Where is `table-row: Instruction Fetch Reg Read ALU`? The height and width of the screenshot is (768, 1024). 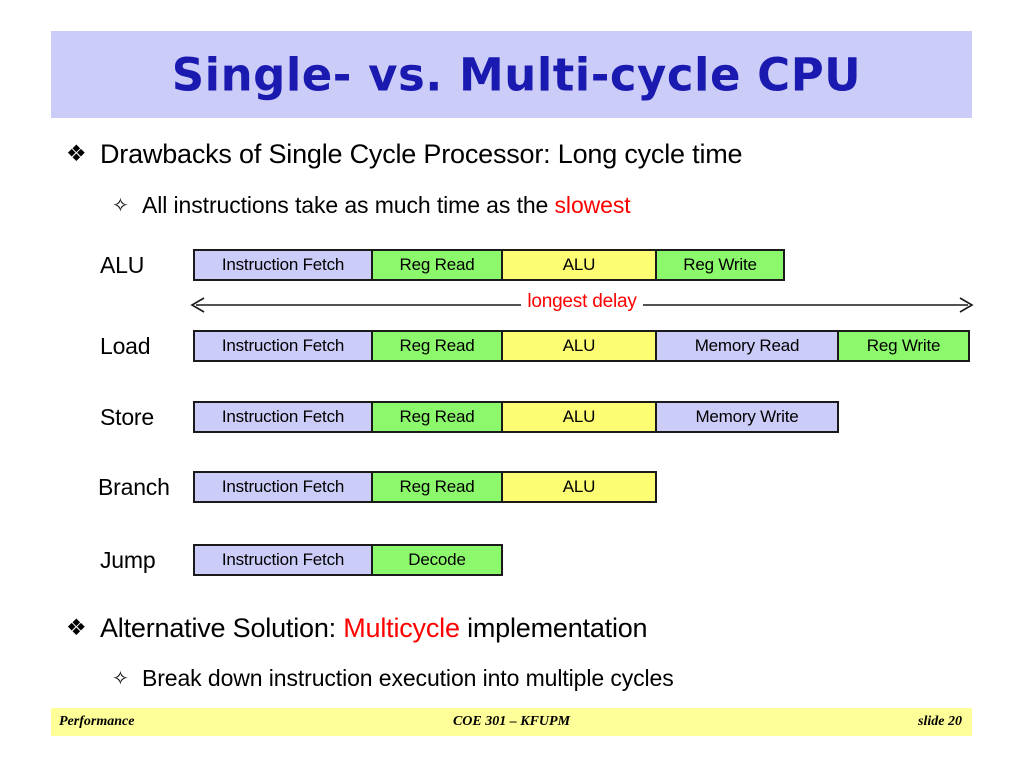
table-row: Instruction Fetch Reg Read ALU is located at coordinates (425, 487).